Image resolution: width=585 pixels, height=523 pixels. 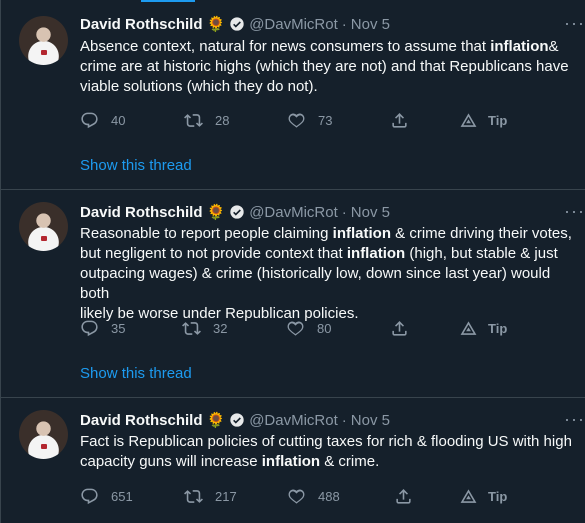 I want to click on reply-button: 651, so click(x=106, y=496).